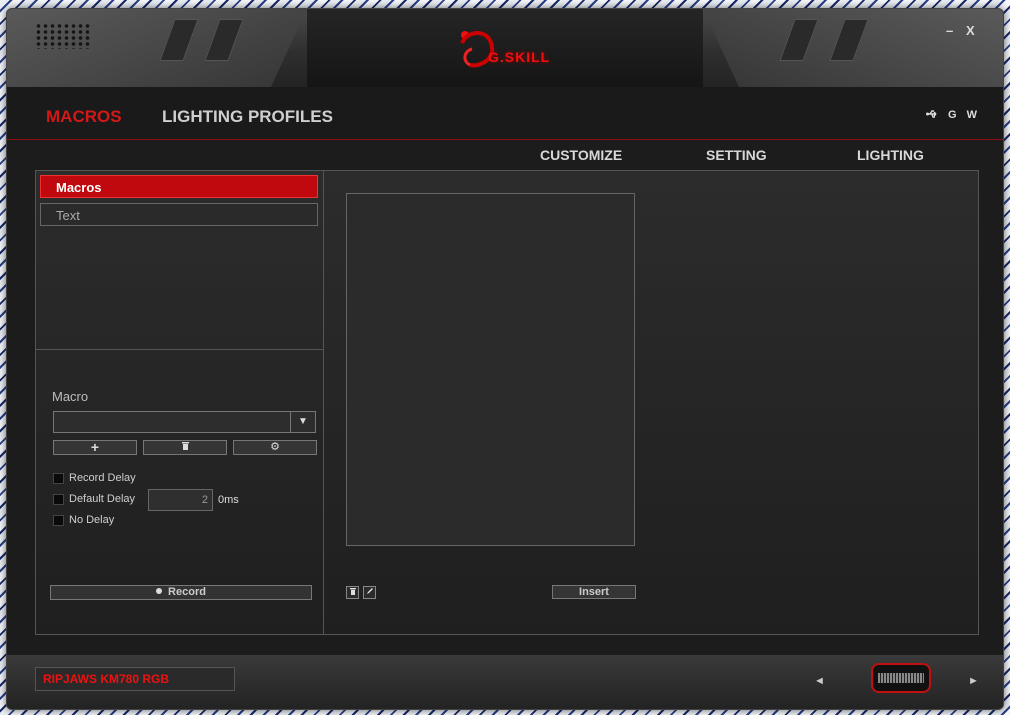 This screenshot has height=715, width=1010. What do you see at coordinates (58, 499) in the screenshot?
I see `default-delay-checkbox` at bounding box center [58, 499].